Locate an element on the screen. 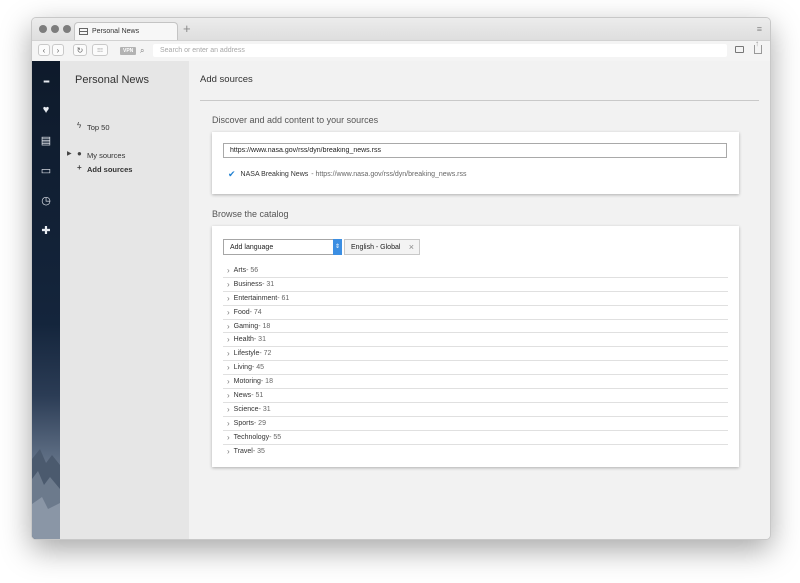 This screenshot has width=800, height=583. panel-item-add-sources: Add sources is located at coordinates (109, 169).